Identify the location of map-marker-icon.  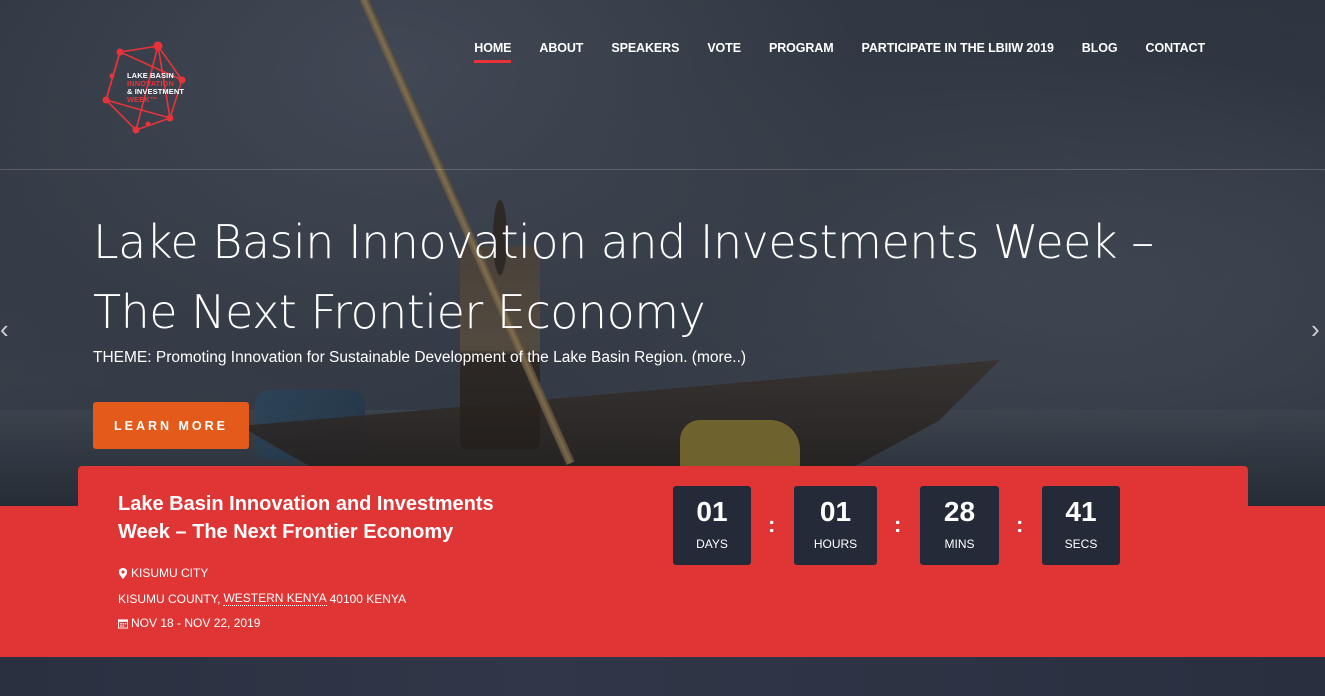
(123, 573).